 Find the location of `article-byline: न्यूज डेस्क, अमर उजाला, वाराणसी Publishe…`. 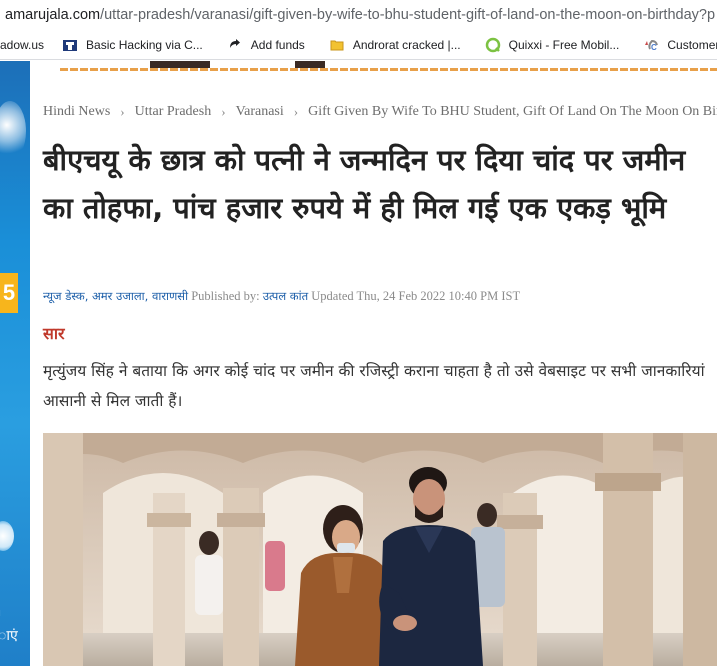

article-byline: न्यूज डेस्क, अमर उजाला, वाराणसी Publishe… is located at coordinates (380, 296).